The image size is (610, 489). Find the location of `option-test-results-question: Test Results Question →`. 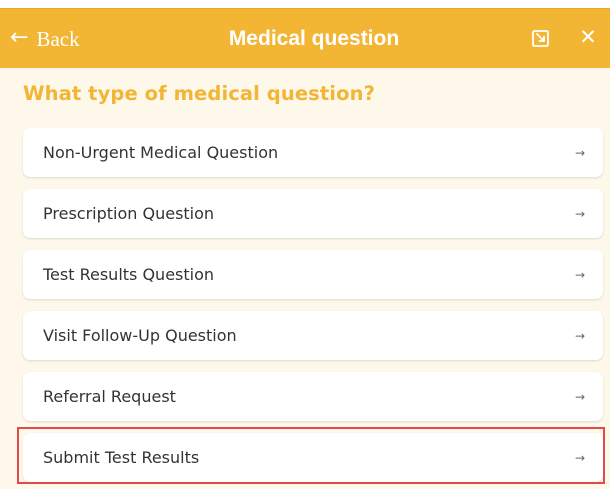

option-test-results-question: Test Results Question → is located at coordinates (313, 274).